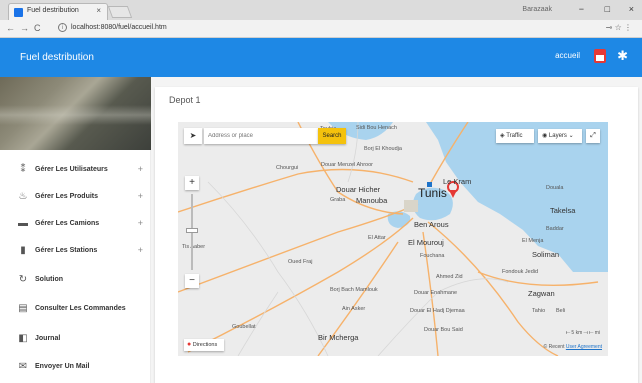 The width and height of the screenshot is (642, 383). What do you see at coordinates (354, 290) in the screenshot?
I see `map-label: Borj Bach Mamlouk` at bounding box center [354, 290].